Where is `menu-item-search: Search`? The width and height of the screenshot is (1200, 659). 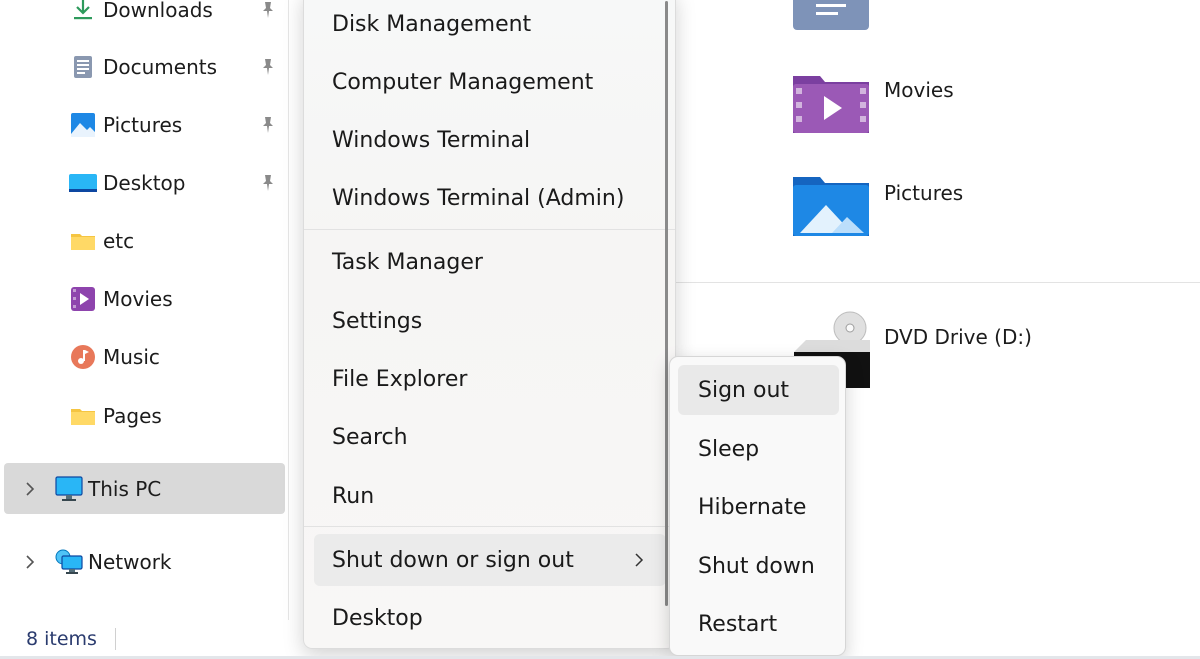
menu-item-search: Search is located at coordinates (490, 437).